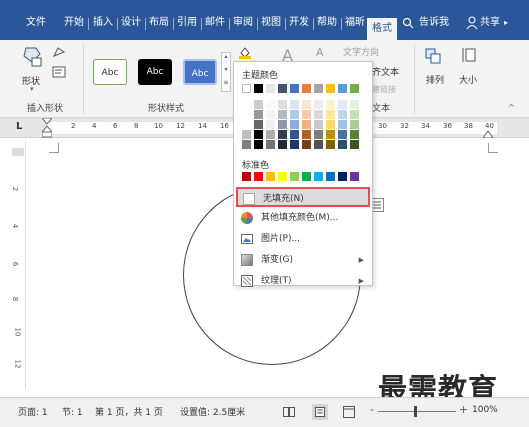 This screenshot has width=529, height=427. I want to click on text-direction-button: 文字方向, so click(361, 51).